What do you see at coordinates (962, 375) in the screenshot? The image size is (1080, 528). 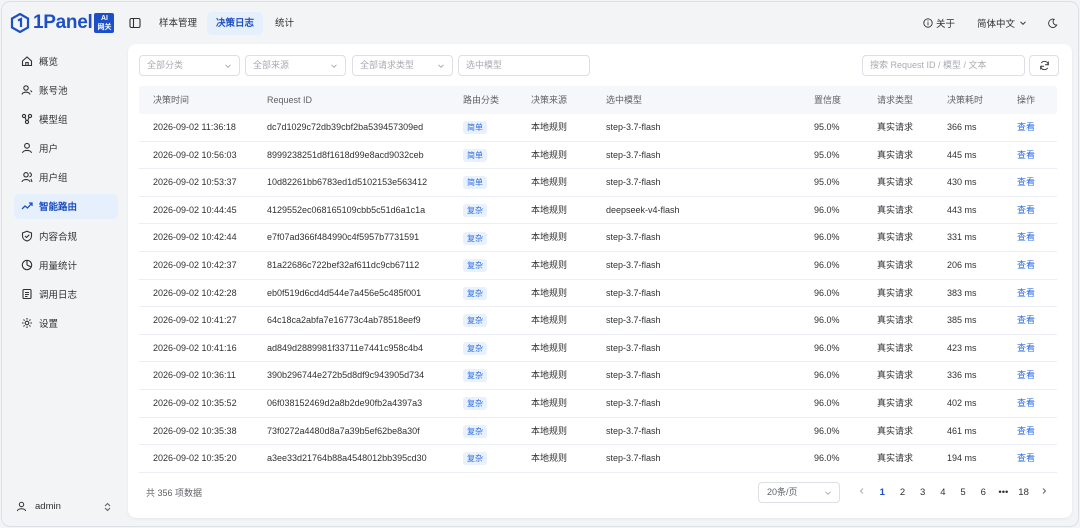 I see `cell-decision-latency: 336 ms` at bounding box center [962, 375].